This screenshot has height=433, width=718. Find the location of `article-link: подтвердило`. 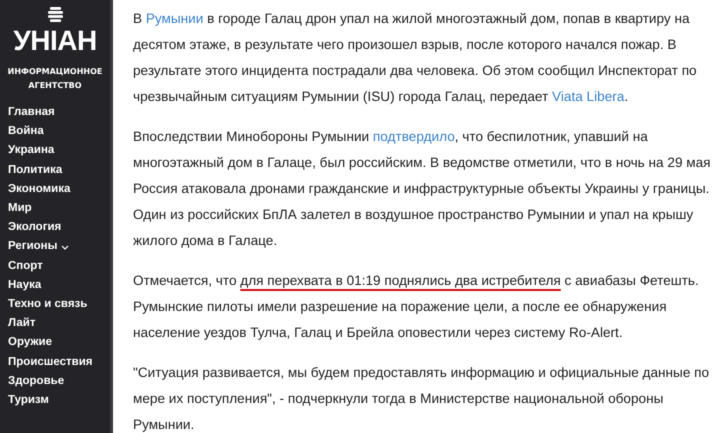

article-link: подтвердило is located at coordinates (413, 136).